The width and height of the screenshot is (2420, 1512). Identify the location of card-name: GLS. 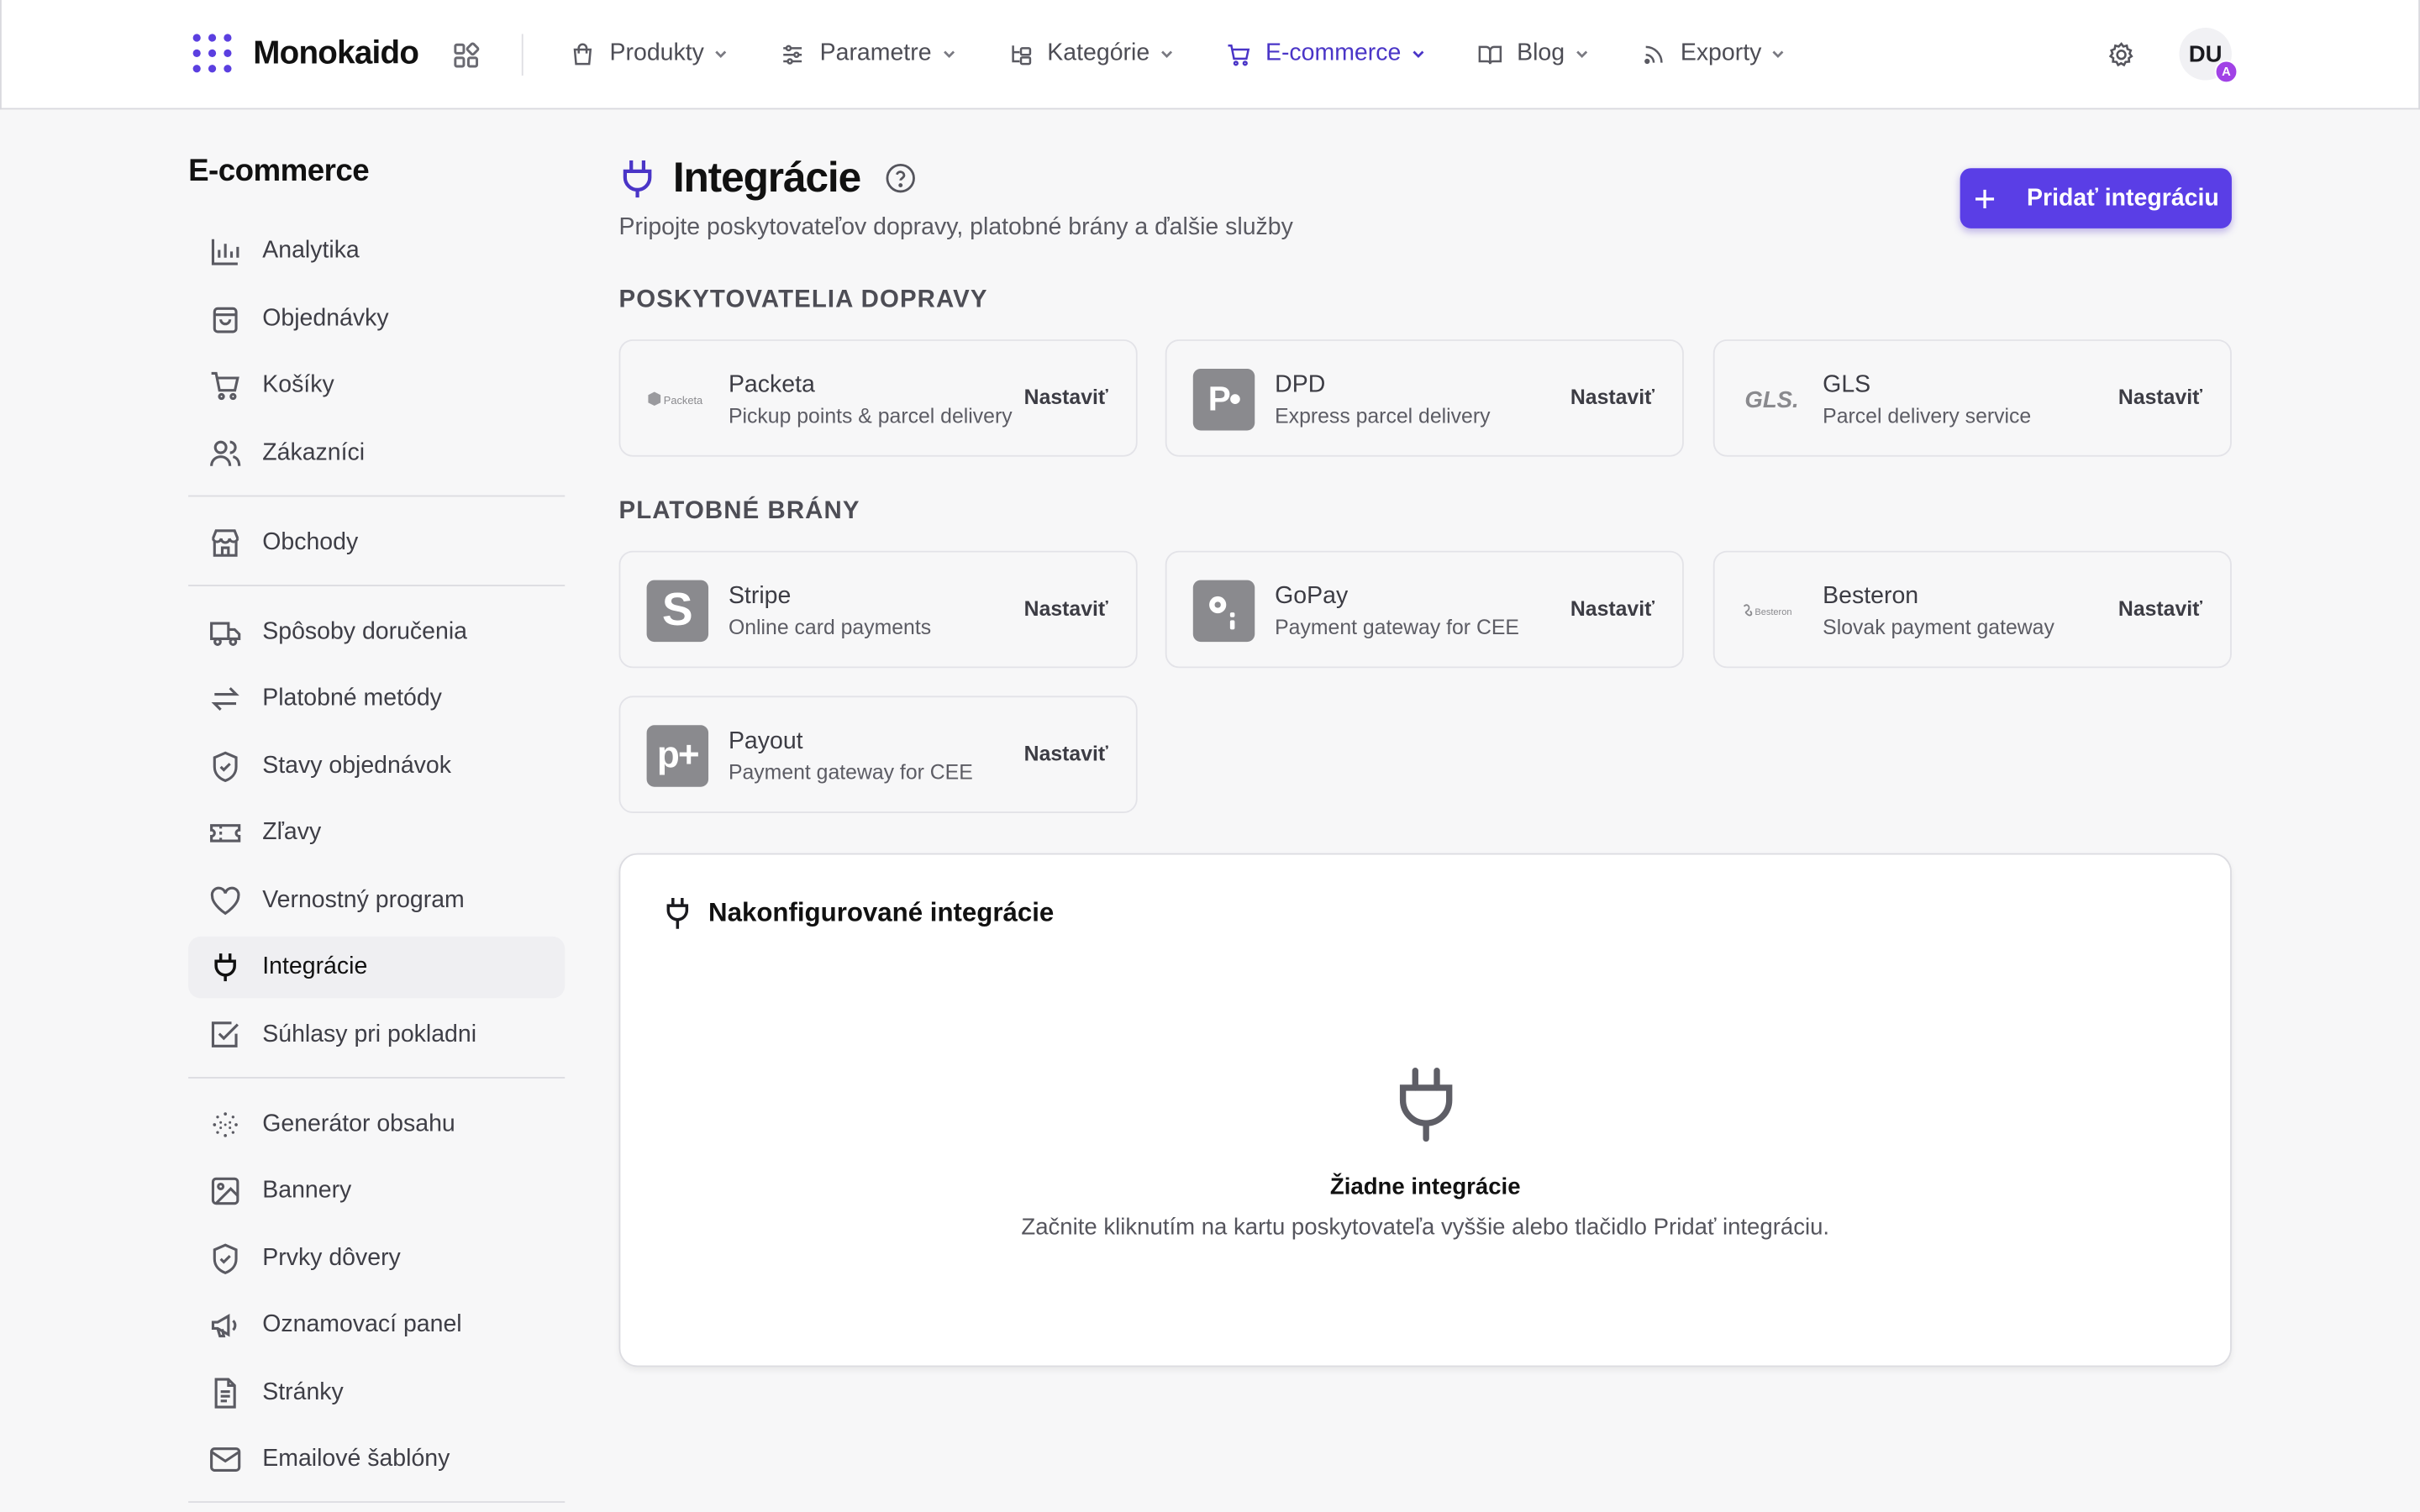
(1847, 384).